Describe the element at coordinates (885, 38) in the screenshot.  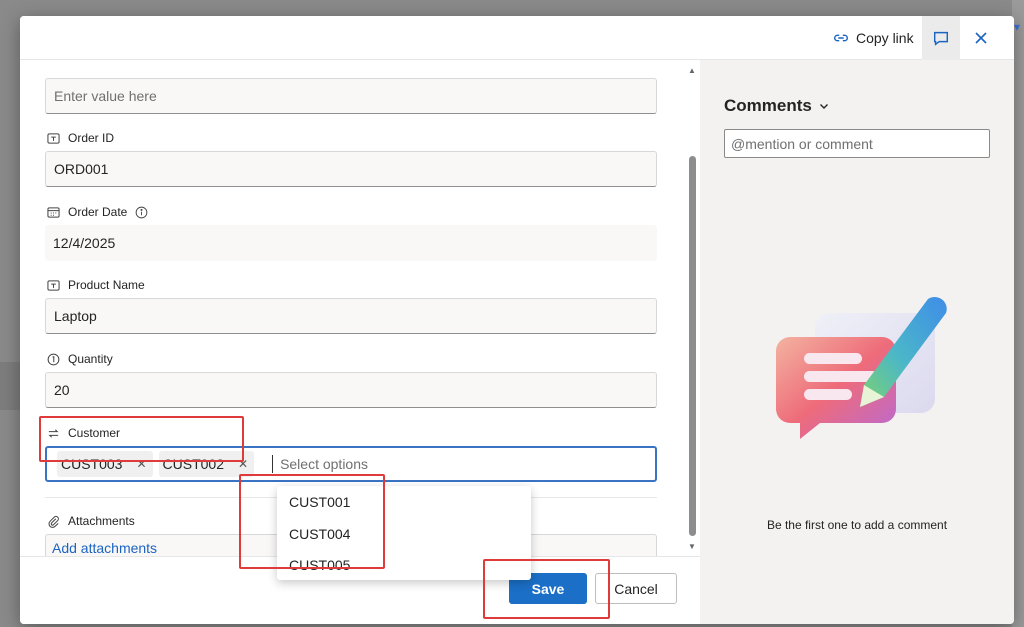
I see `copy-link-label: Copy link` at that location.